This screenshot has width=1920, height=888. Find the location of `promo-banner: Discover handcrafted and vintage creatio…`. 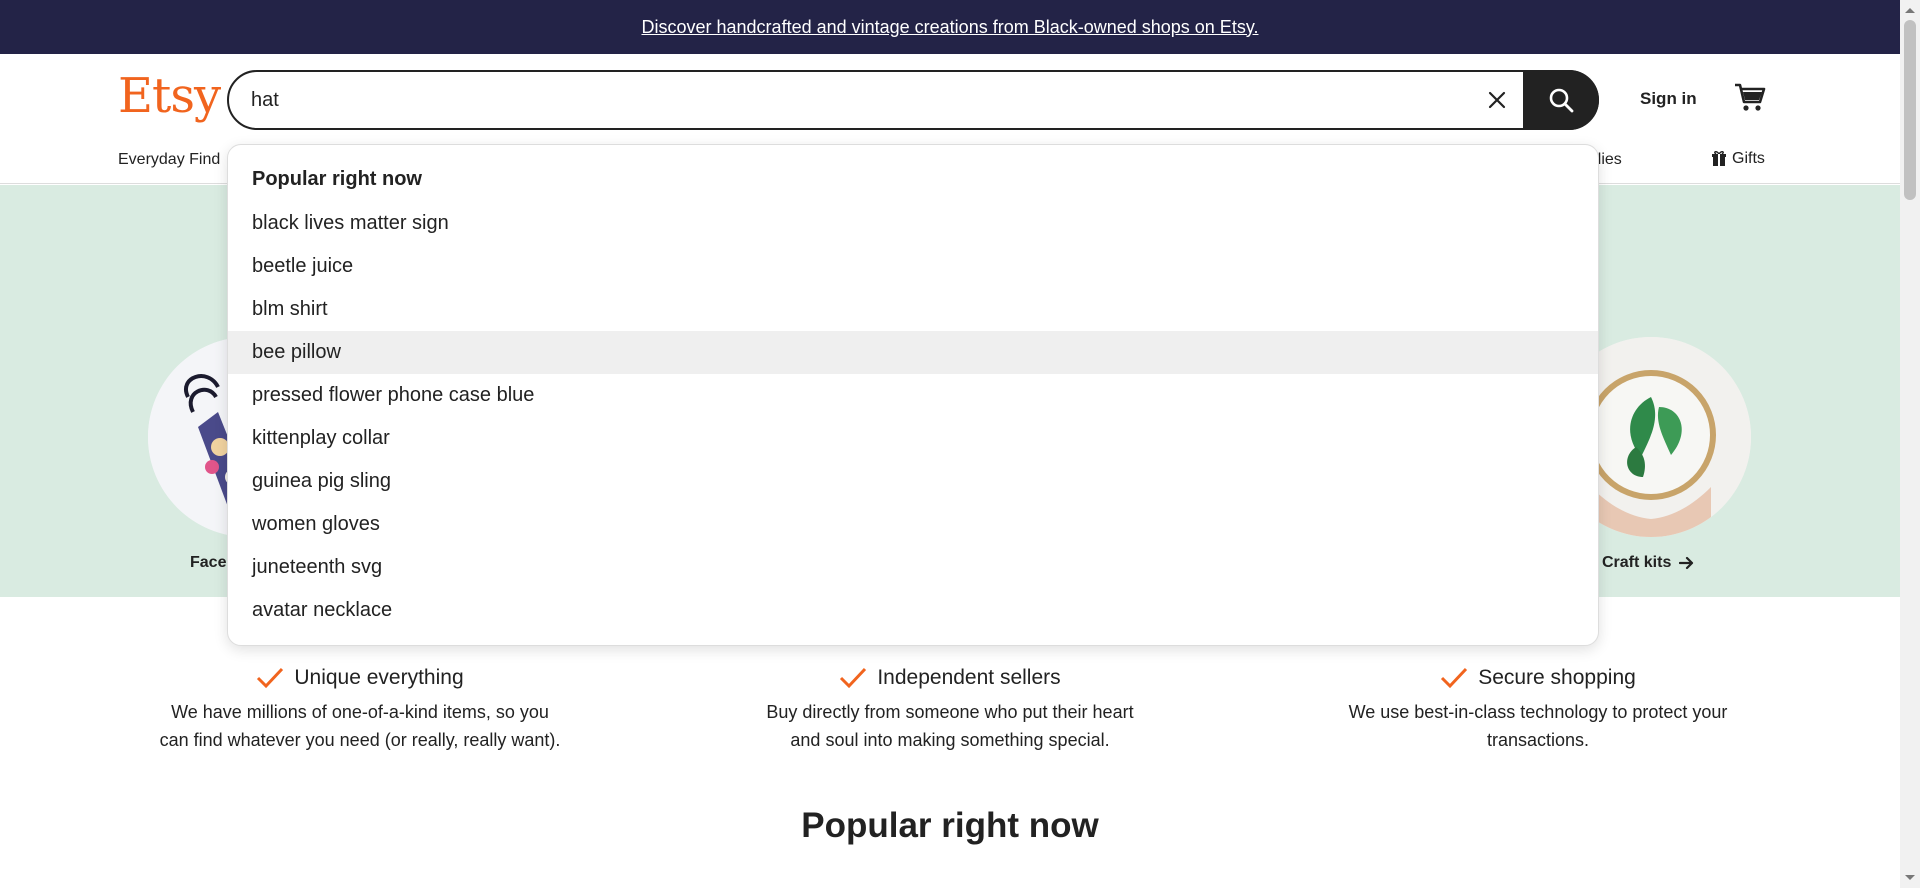

promo-banner: Discover handcrafted and vintage creatio… is located at coordinates (950, 27).